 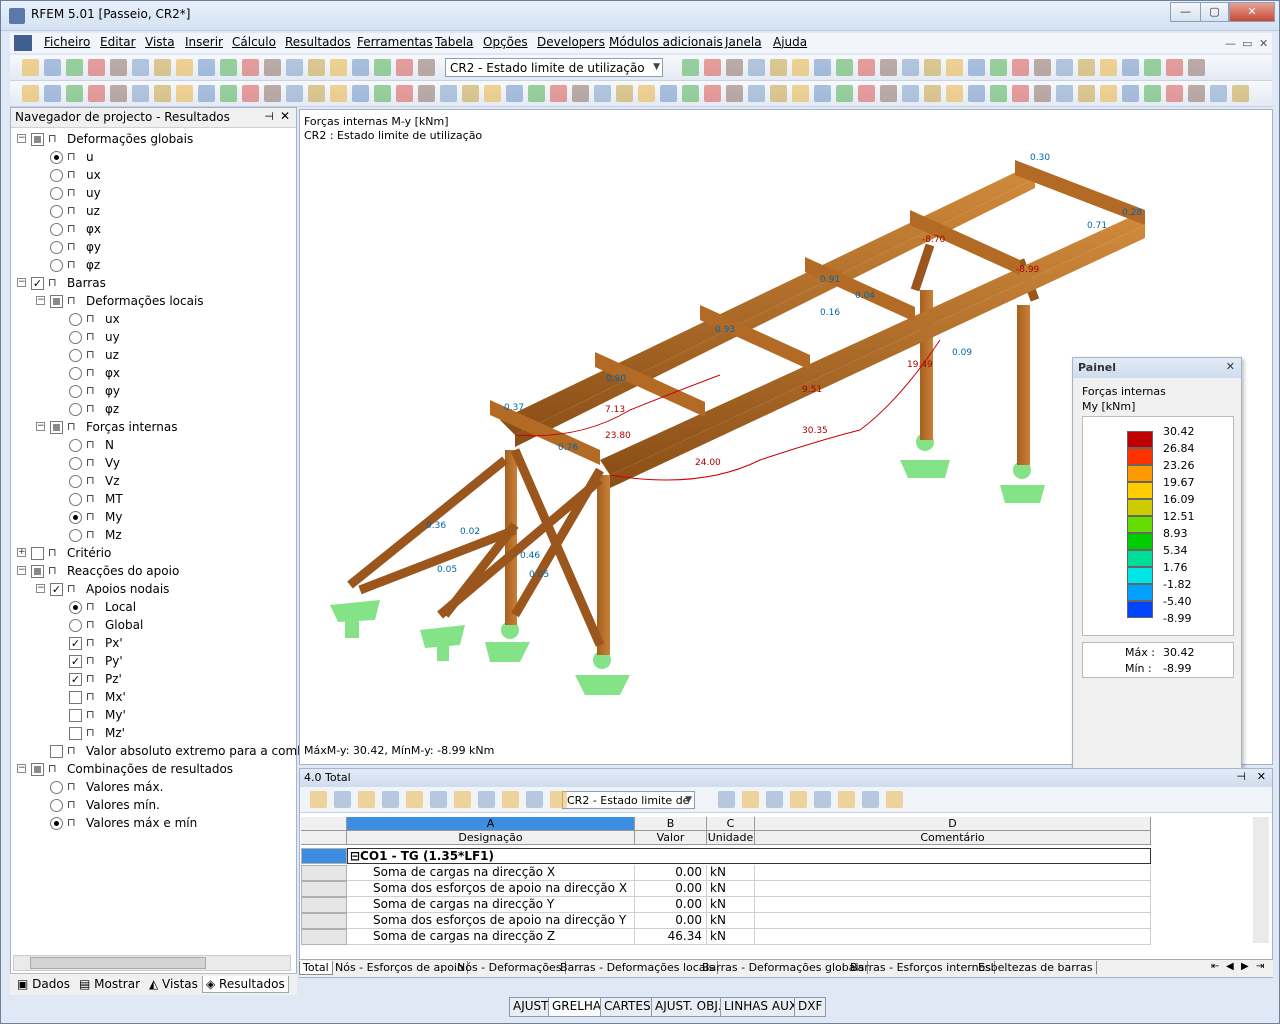 I want to click on tree-item: ⊓ φy, so click(x=75, y=247).